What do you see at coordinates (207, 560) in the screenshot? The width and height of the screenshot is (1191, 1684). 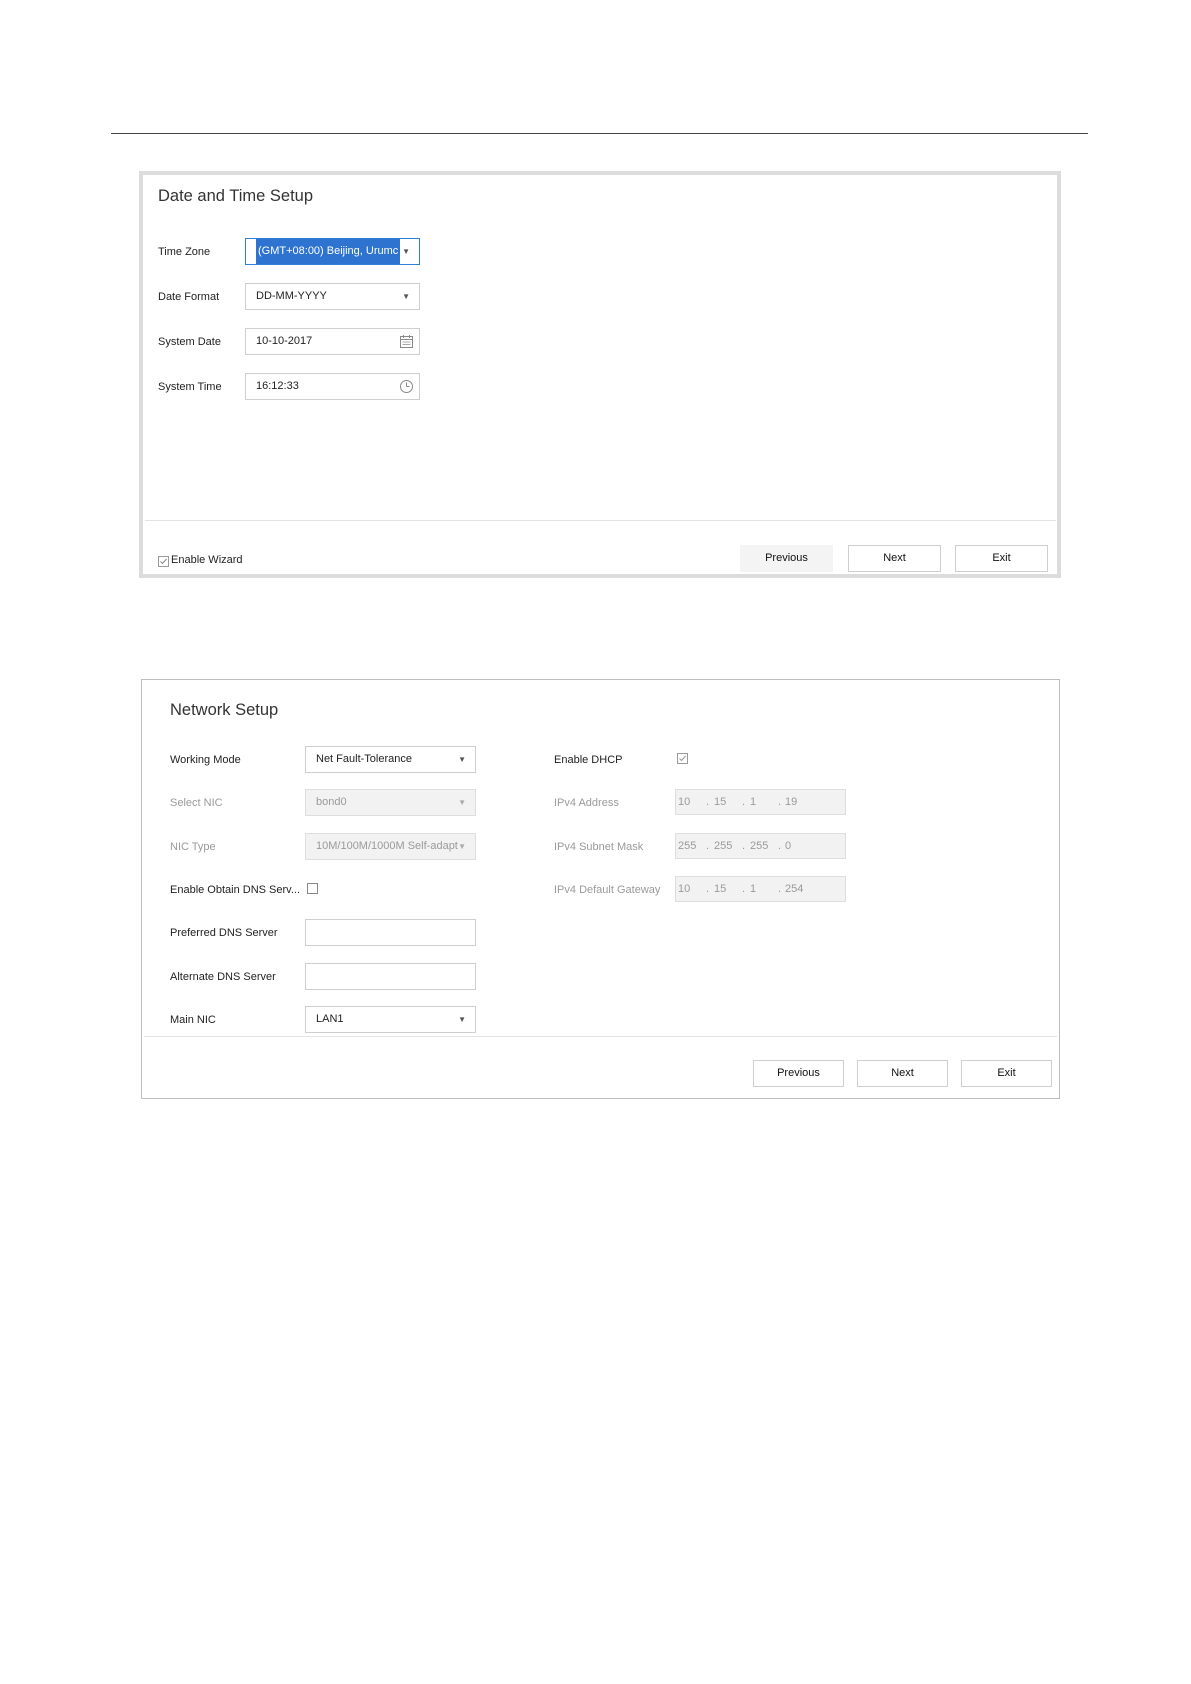 I see `enable-wizard-label: Enable Wizard` at bounding box center [207, 560].